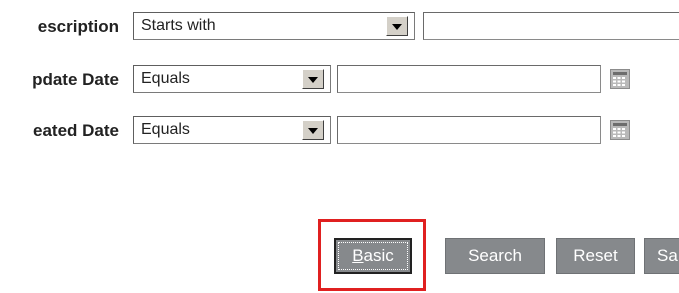  I want to click on save-button-label: Sa, so click(667, 255).